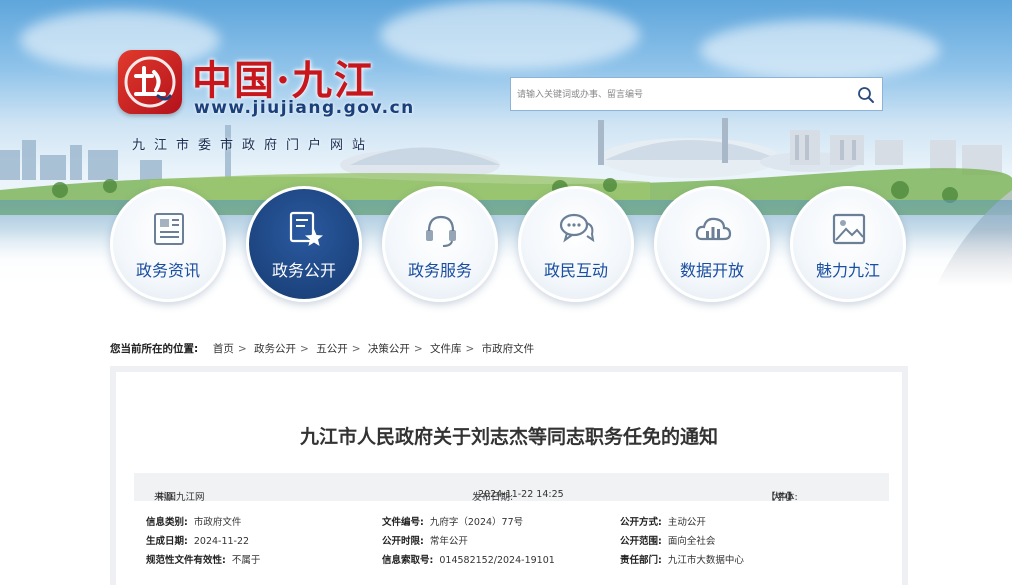 The image size is (1012, 585). Describe the element at coordinates (253, 145) in the screenshot. I see `site-subtitle: 九江市委市政府门户网站` at that location.